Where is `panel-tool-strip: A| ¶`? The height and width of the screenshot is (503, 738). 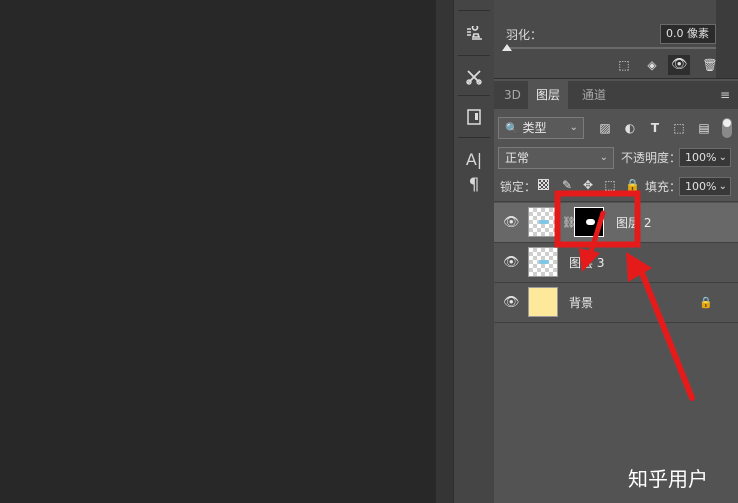 panel-tool-strip: A| ¶ is located at coordinates (474, 251).